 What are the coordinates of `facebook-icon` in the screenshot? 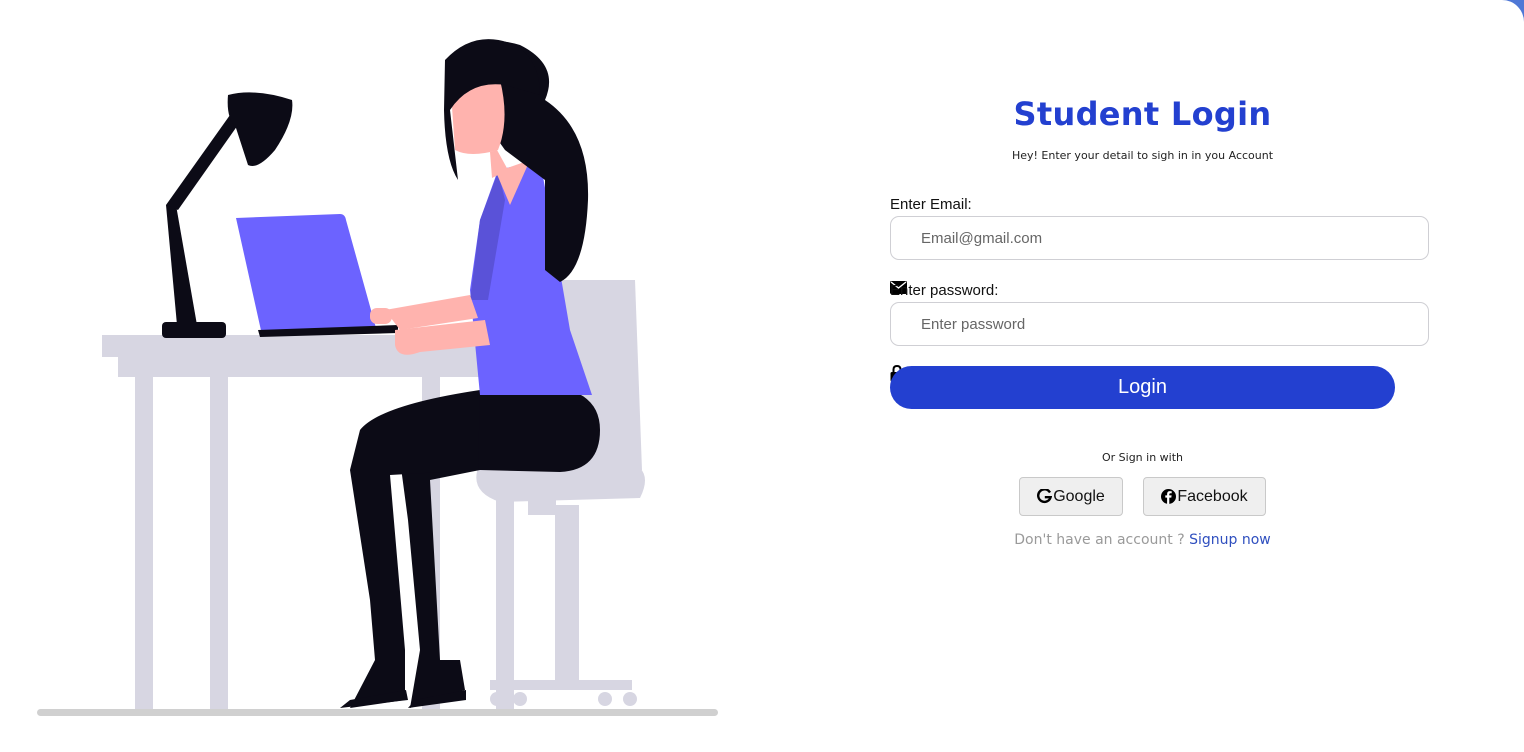 It's located at (1169, 496).